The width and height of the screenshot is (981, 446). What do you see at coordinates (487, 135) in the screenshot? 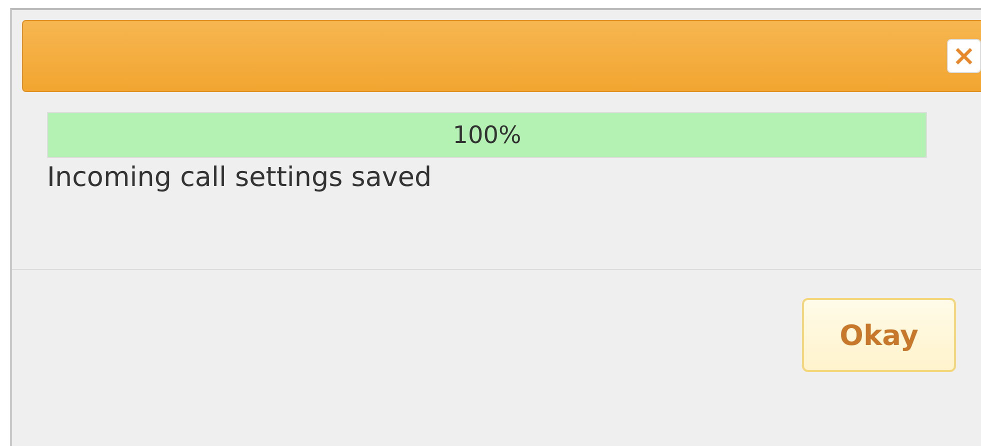
I see `progress-reading: 100%` at bounding box center [487, 135].